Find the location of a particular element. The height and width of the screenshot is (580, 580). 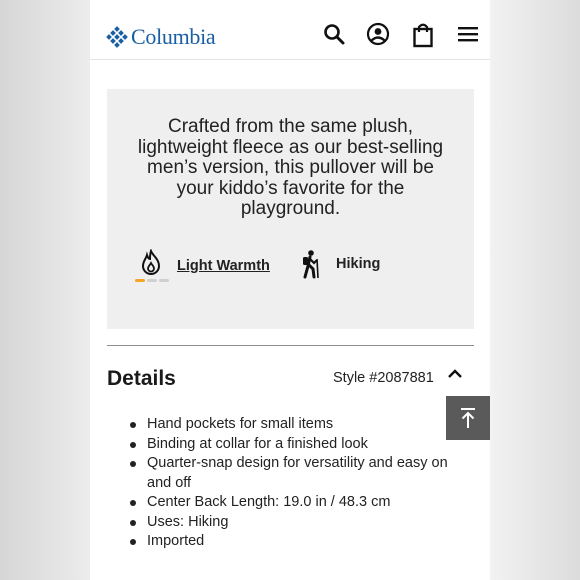

section-divider is located at coordinates (290, 345).